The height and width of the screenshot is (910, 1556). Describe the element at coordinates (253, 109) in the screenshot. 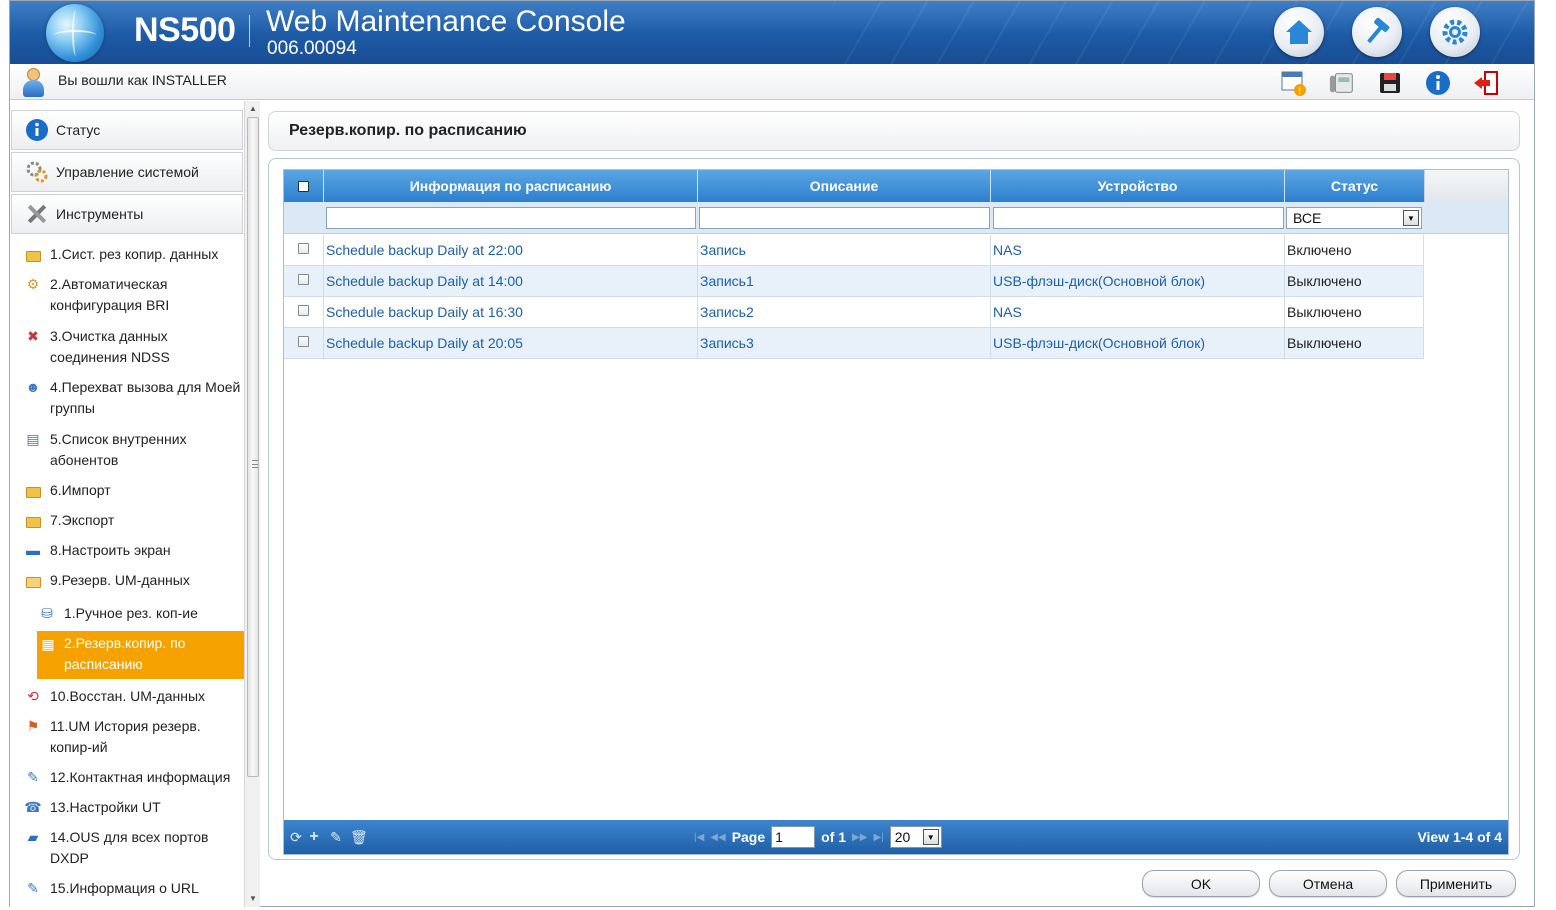

I see `scroll-up-icon: ▲` at that location.